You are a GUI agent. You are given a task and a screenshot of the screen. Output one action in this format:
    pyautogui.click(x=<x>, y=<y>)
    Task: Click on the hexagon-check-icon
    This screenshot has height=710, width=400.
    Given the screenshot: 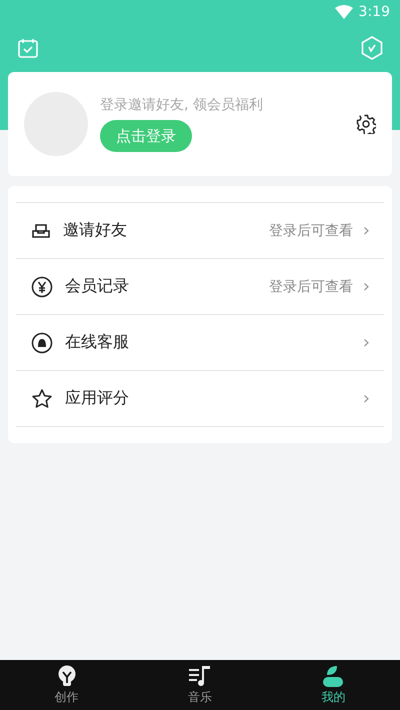 What is the action you would take?
    pyautogui.click(x=372, y=48)
    